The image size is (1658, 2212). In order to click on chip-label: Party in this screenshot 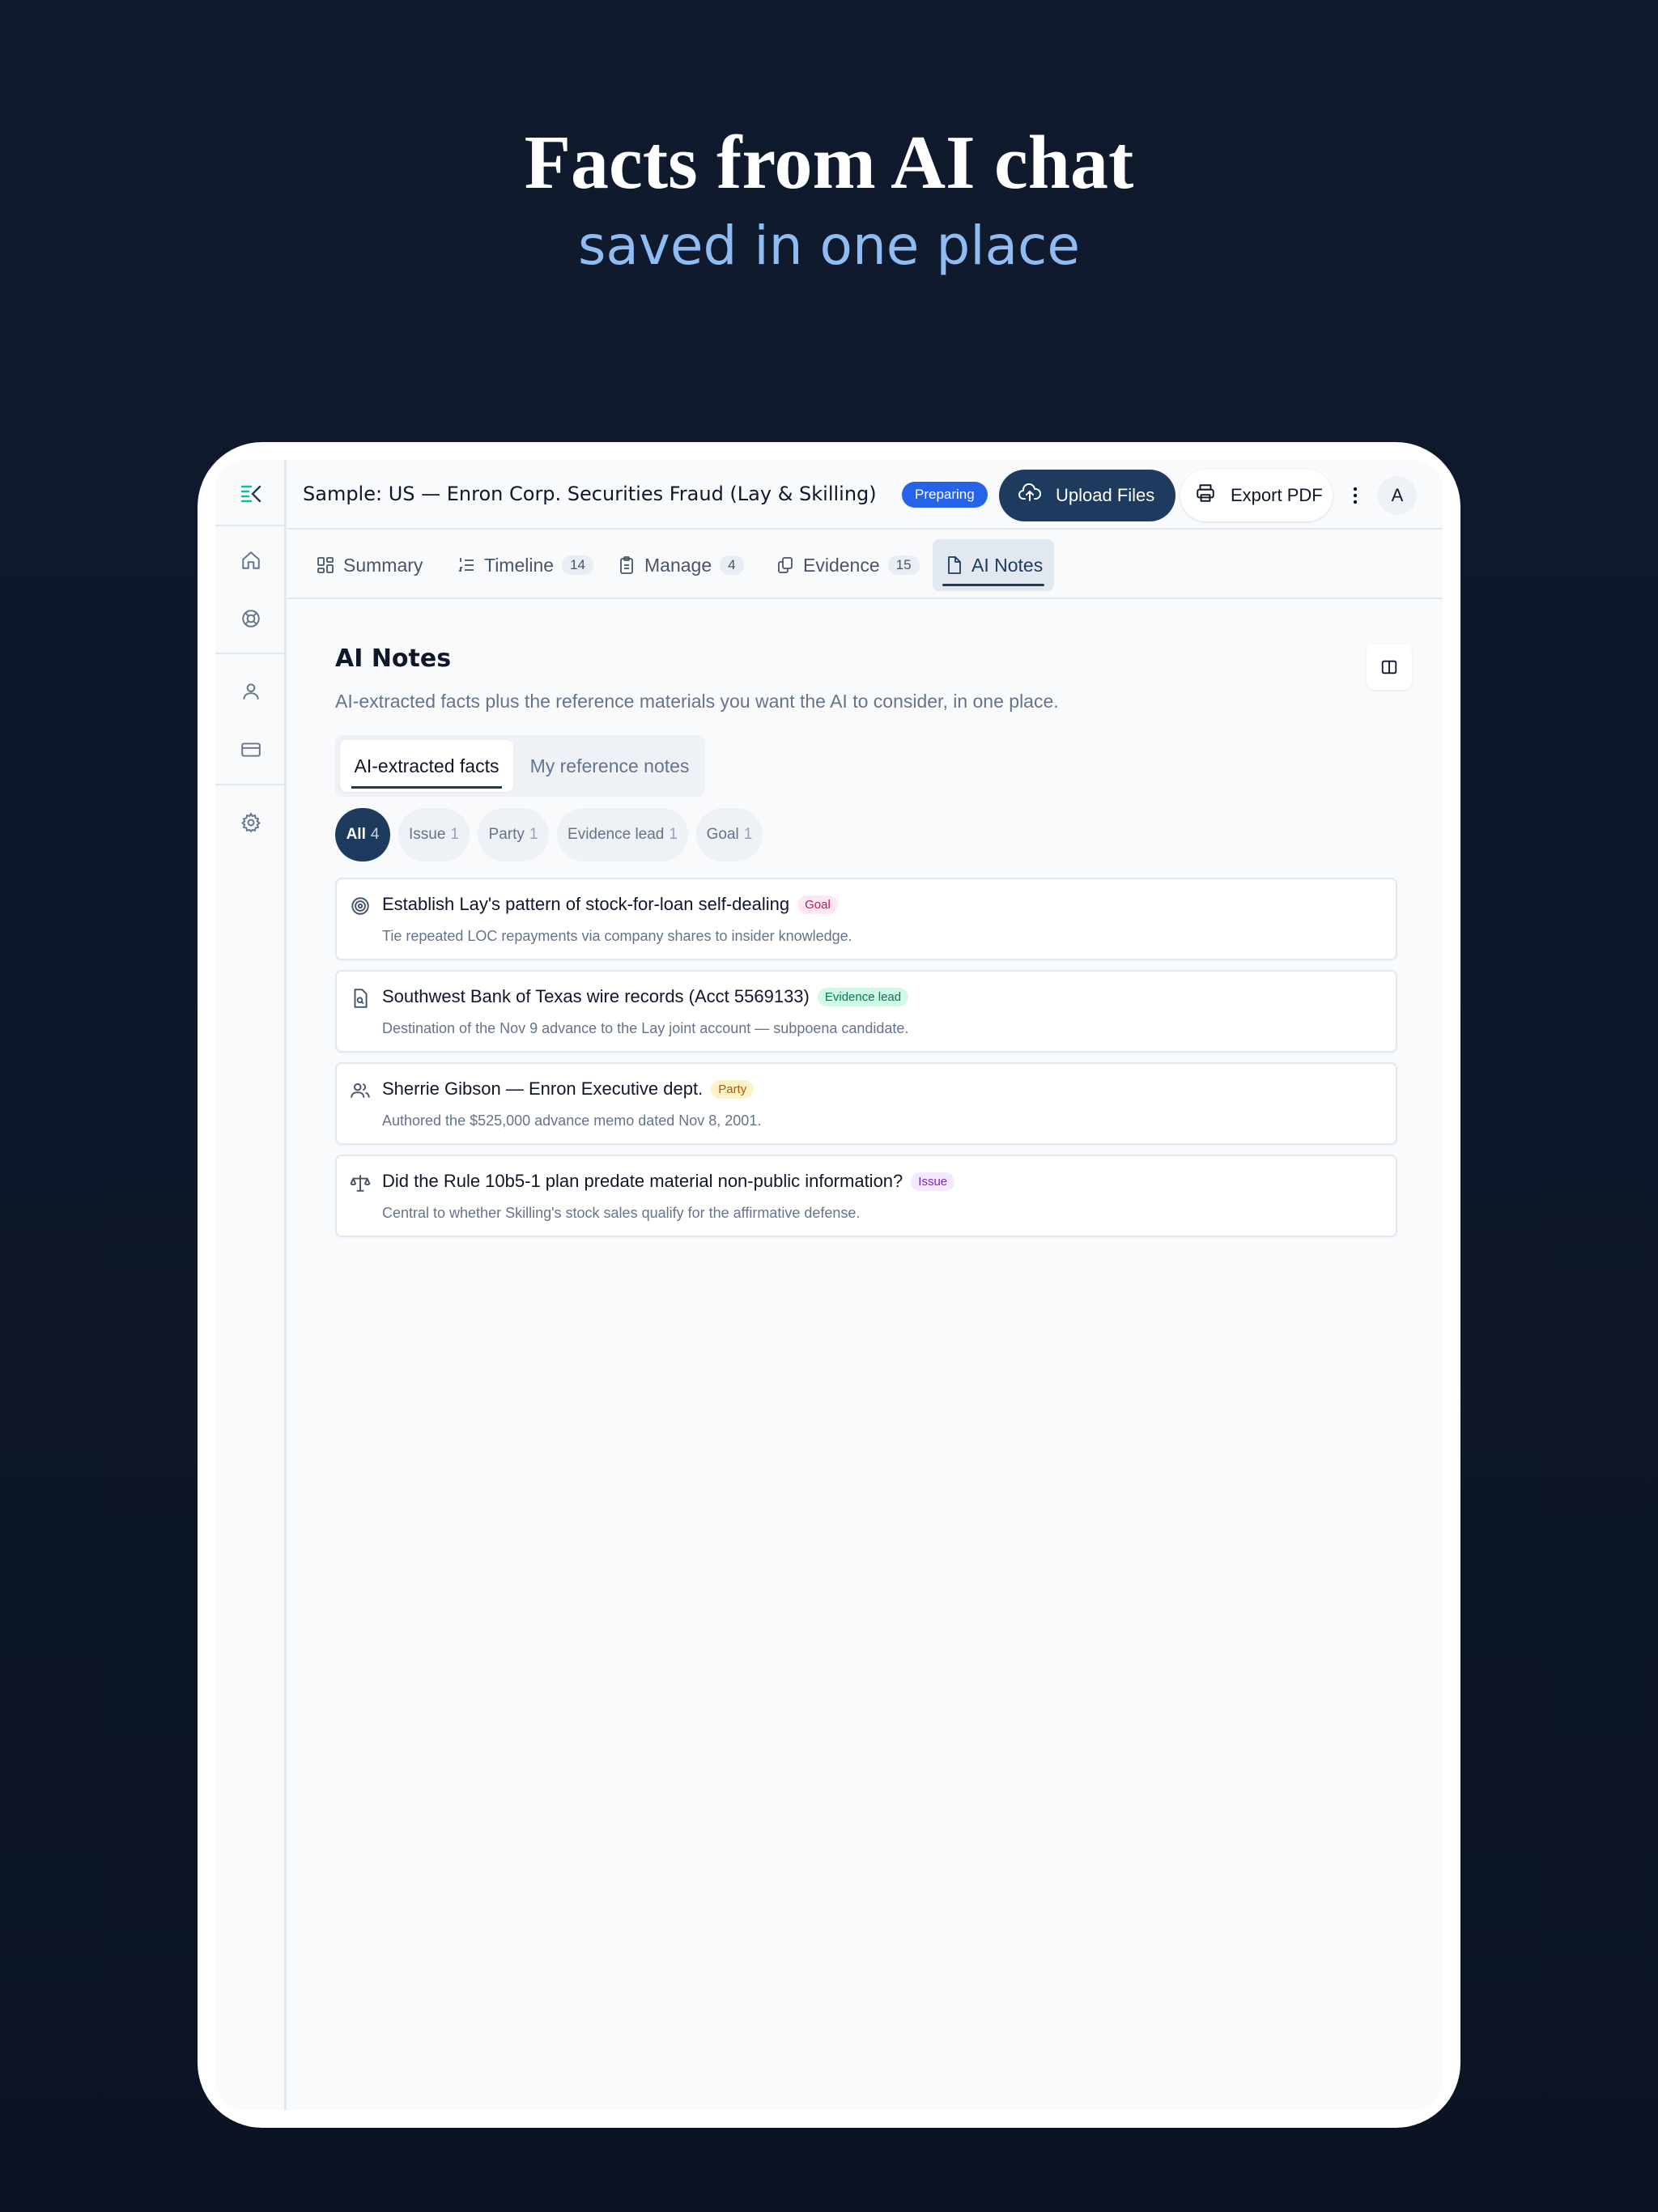, I will do `click(506, 835)`.